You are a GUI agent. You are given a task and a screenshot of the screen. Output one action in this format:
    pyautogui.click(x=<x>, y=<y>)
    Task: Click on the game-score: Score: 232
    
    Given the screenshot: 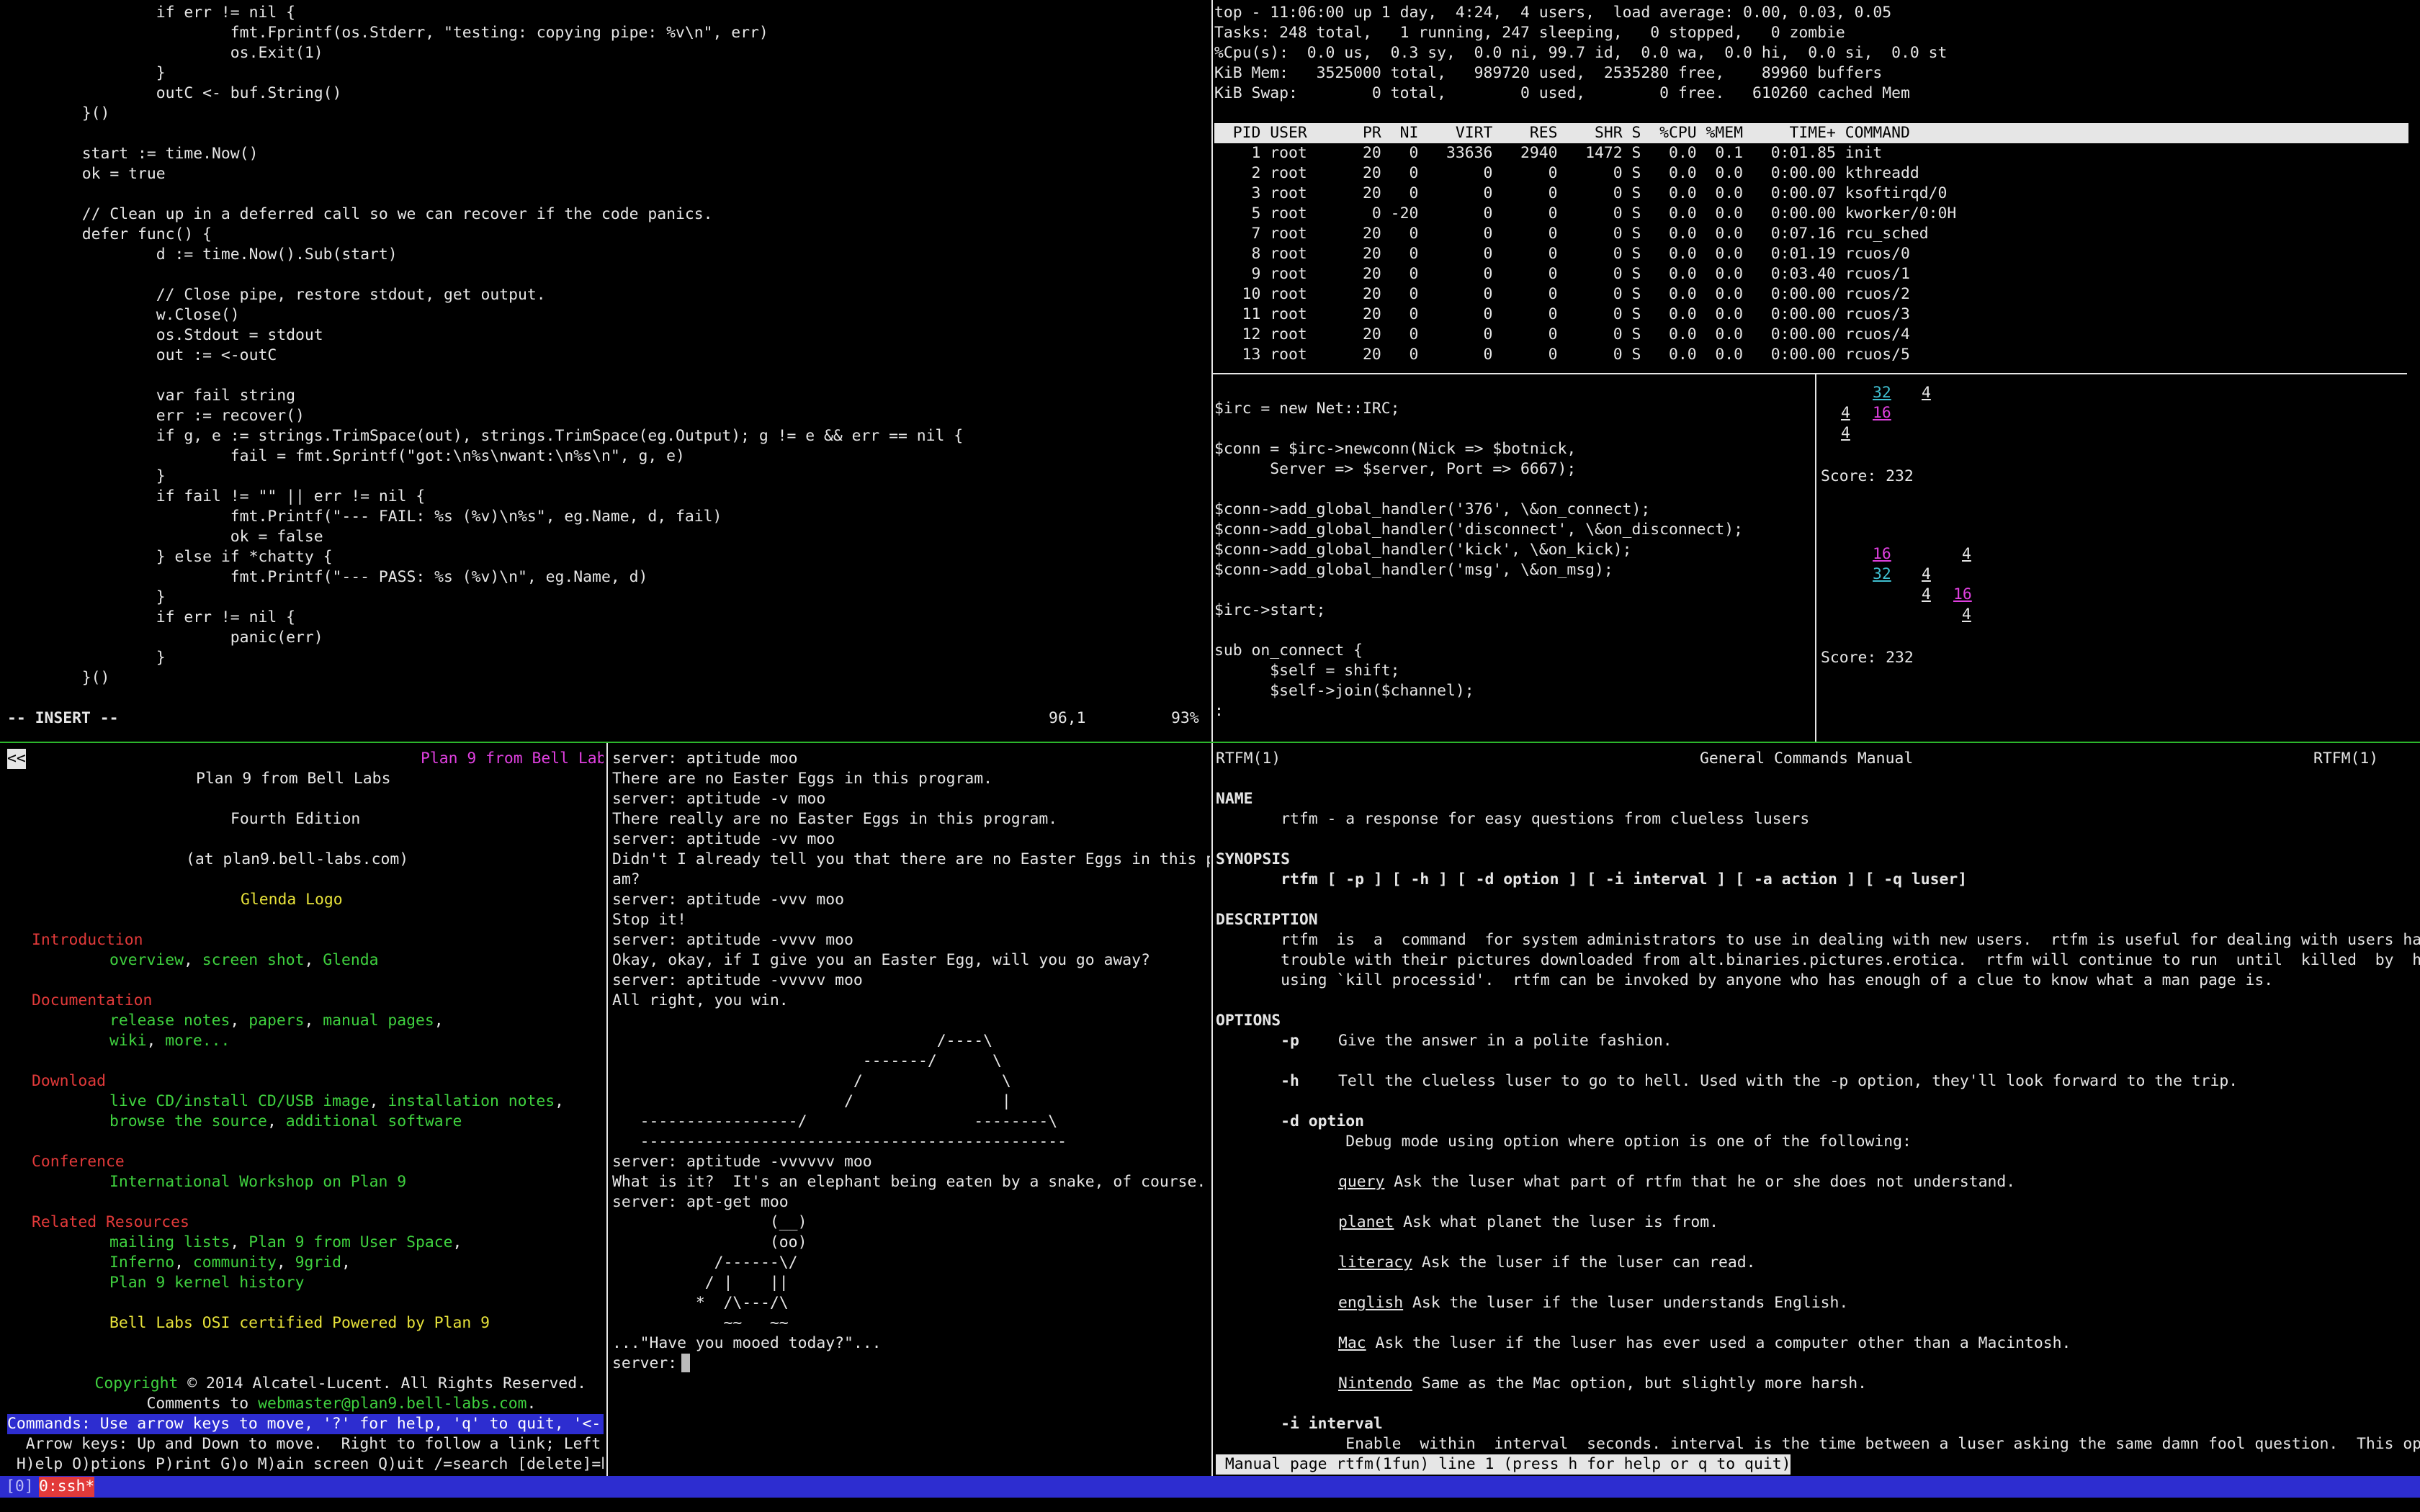 What is the action you would take?
    pyautogui.click(x=1868, y=476)
    